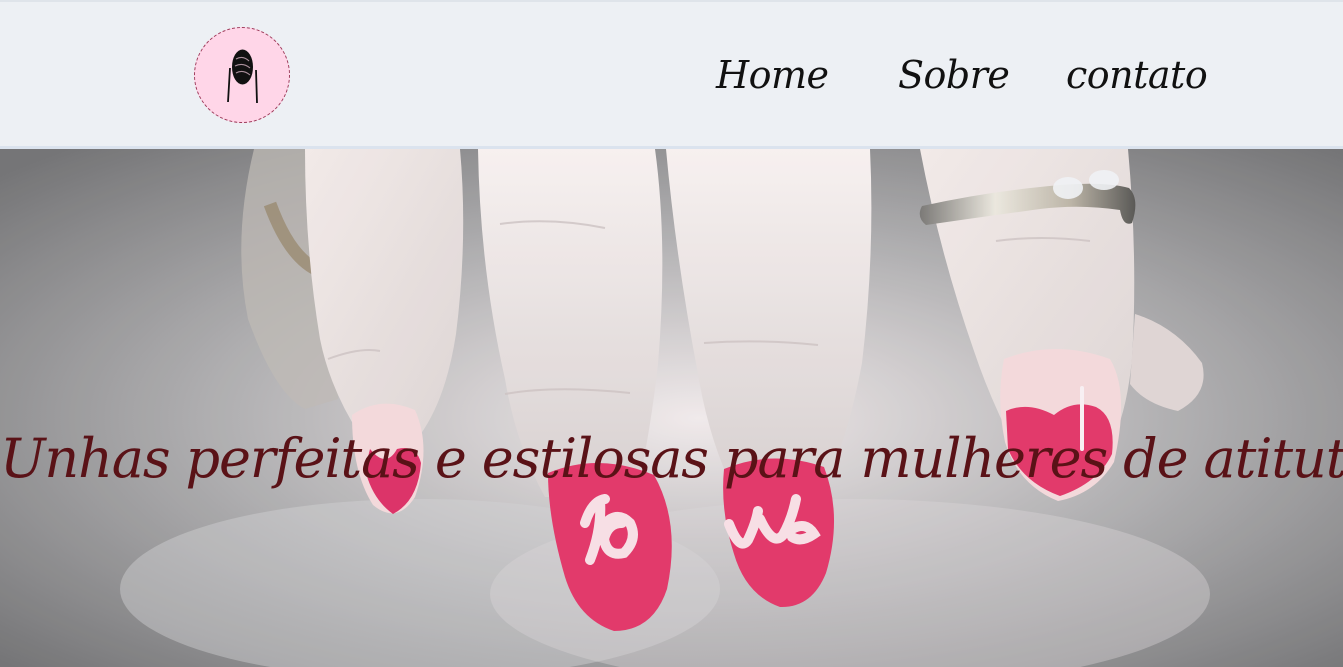  I want to click on logo, so click(242, 75).